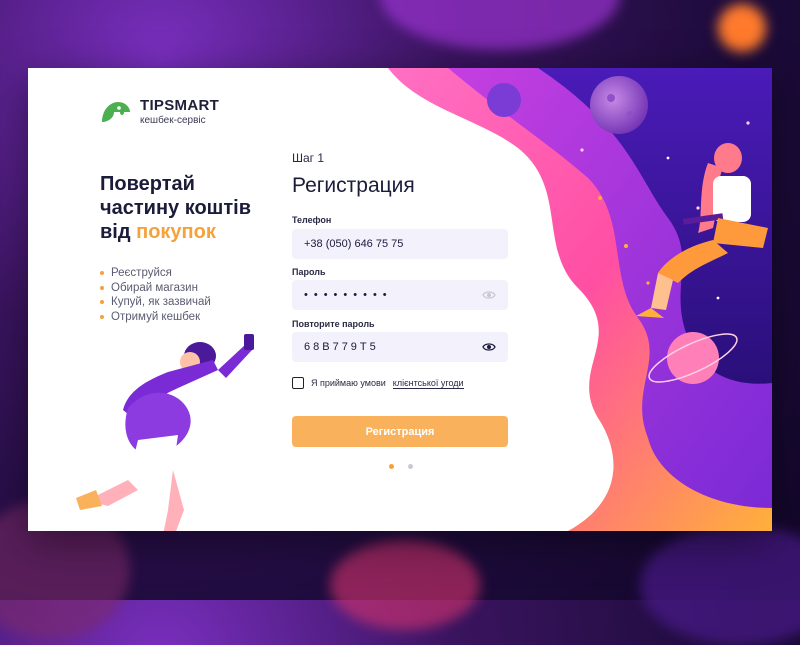  What do you see at coordinates (354, 244) in the screenshot?
I see `phone-value: +38 (050) 646 75 75` at bounding box center [354, 244].